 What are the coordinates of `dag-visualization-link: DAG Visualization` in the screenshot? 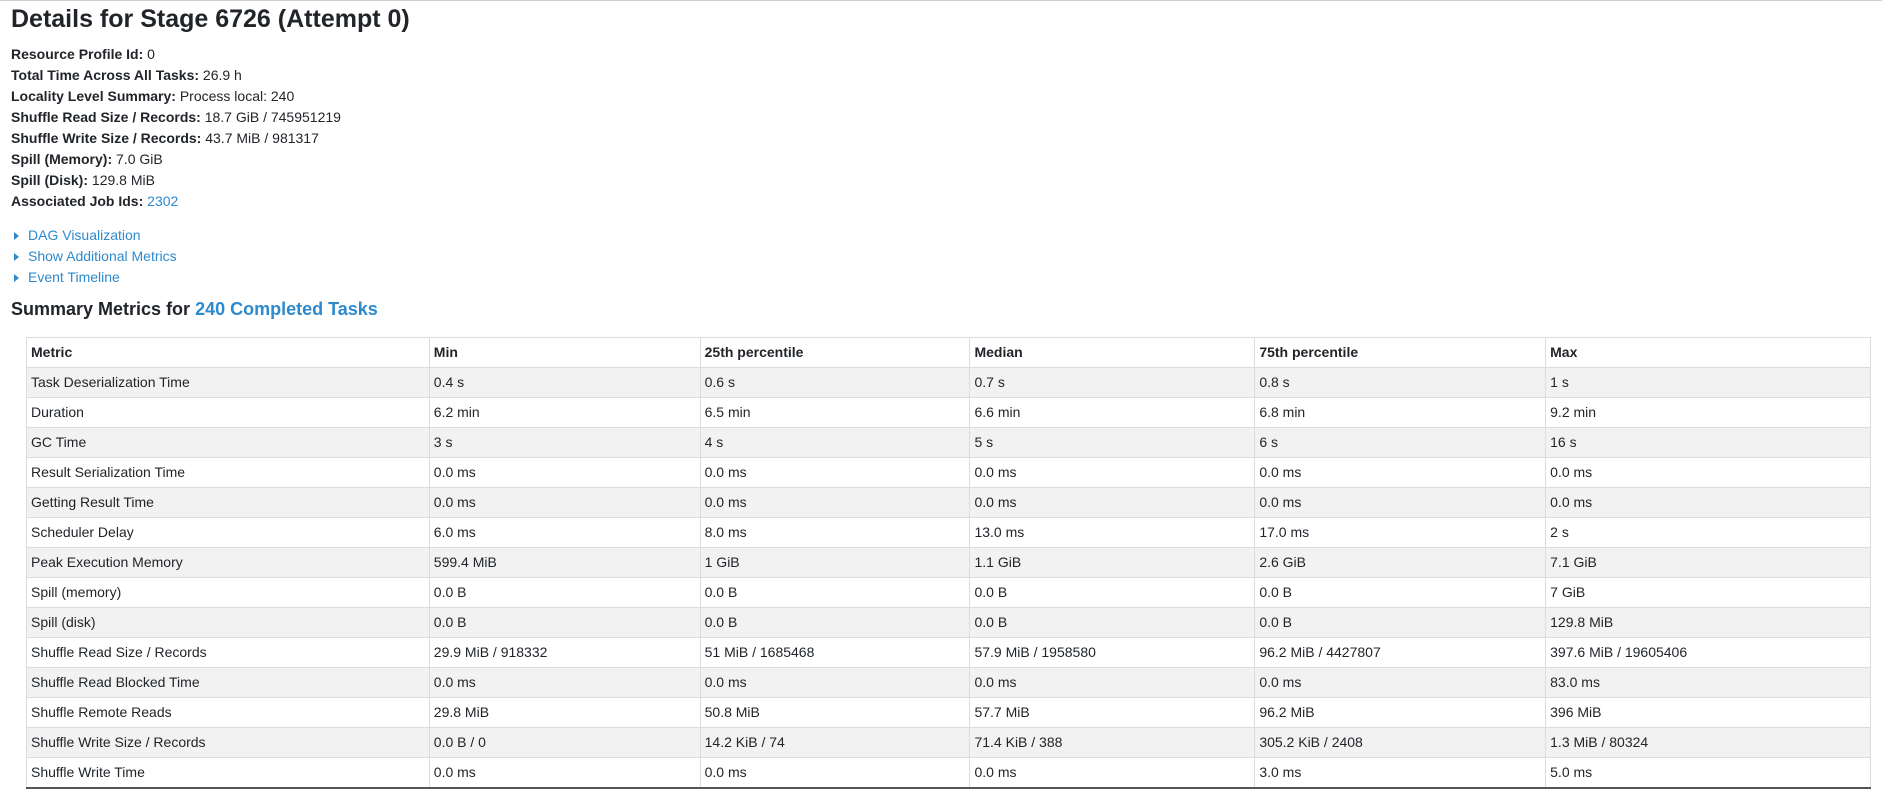 It's located at (84, 235).